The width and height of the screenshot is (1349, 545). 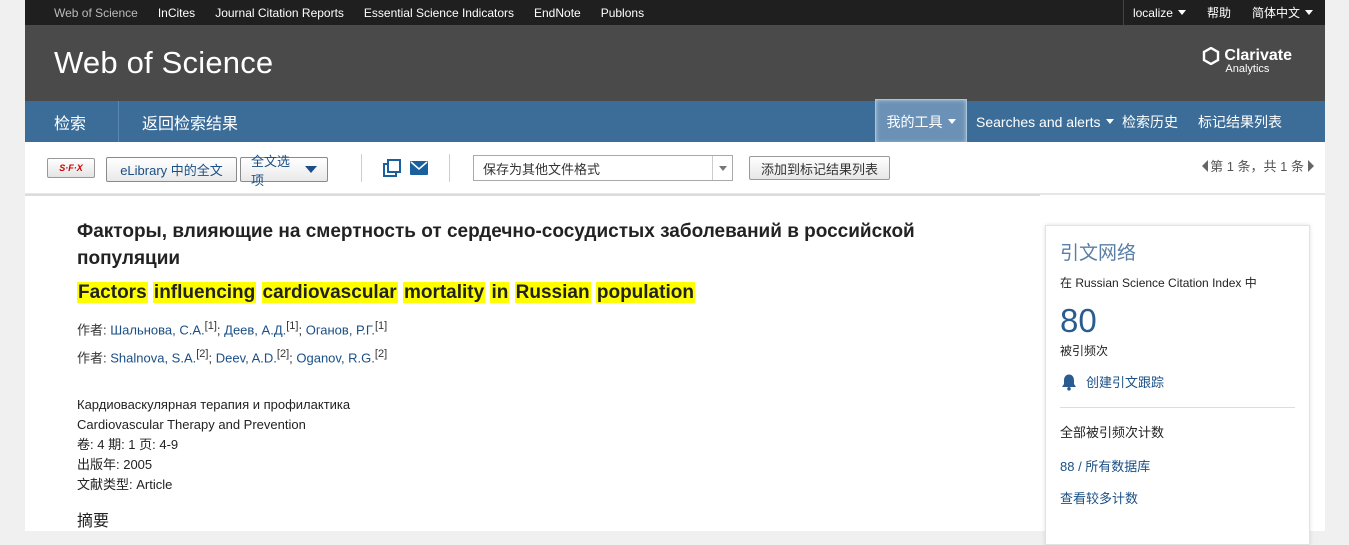 What do you see at coordinates (392, 168) in the screenshot?
I see `print-icon` at bounding box center [392, 168].